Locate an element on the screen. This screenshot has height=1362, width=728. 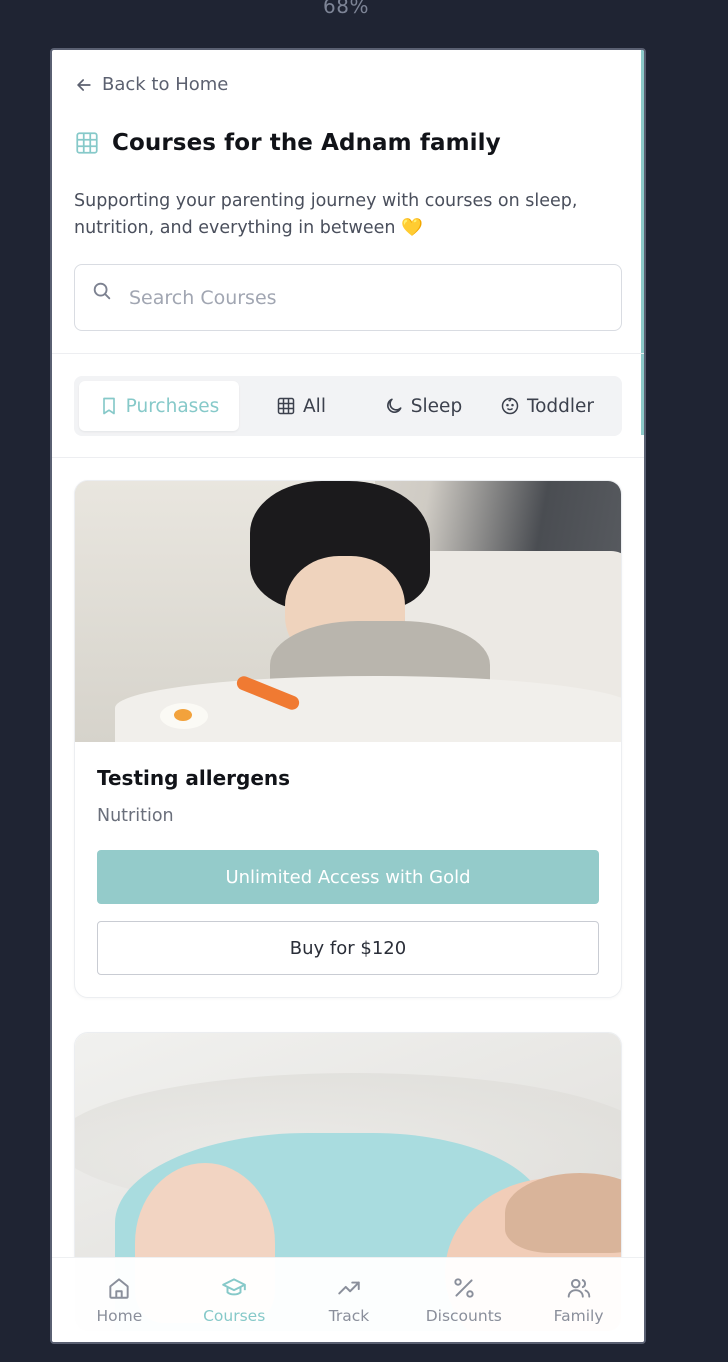
bookmark-icon is located at coordinates (108, 406).